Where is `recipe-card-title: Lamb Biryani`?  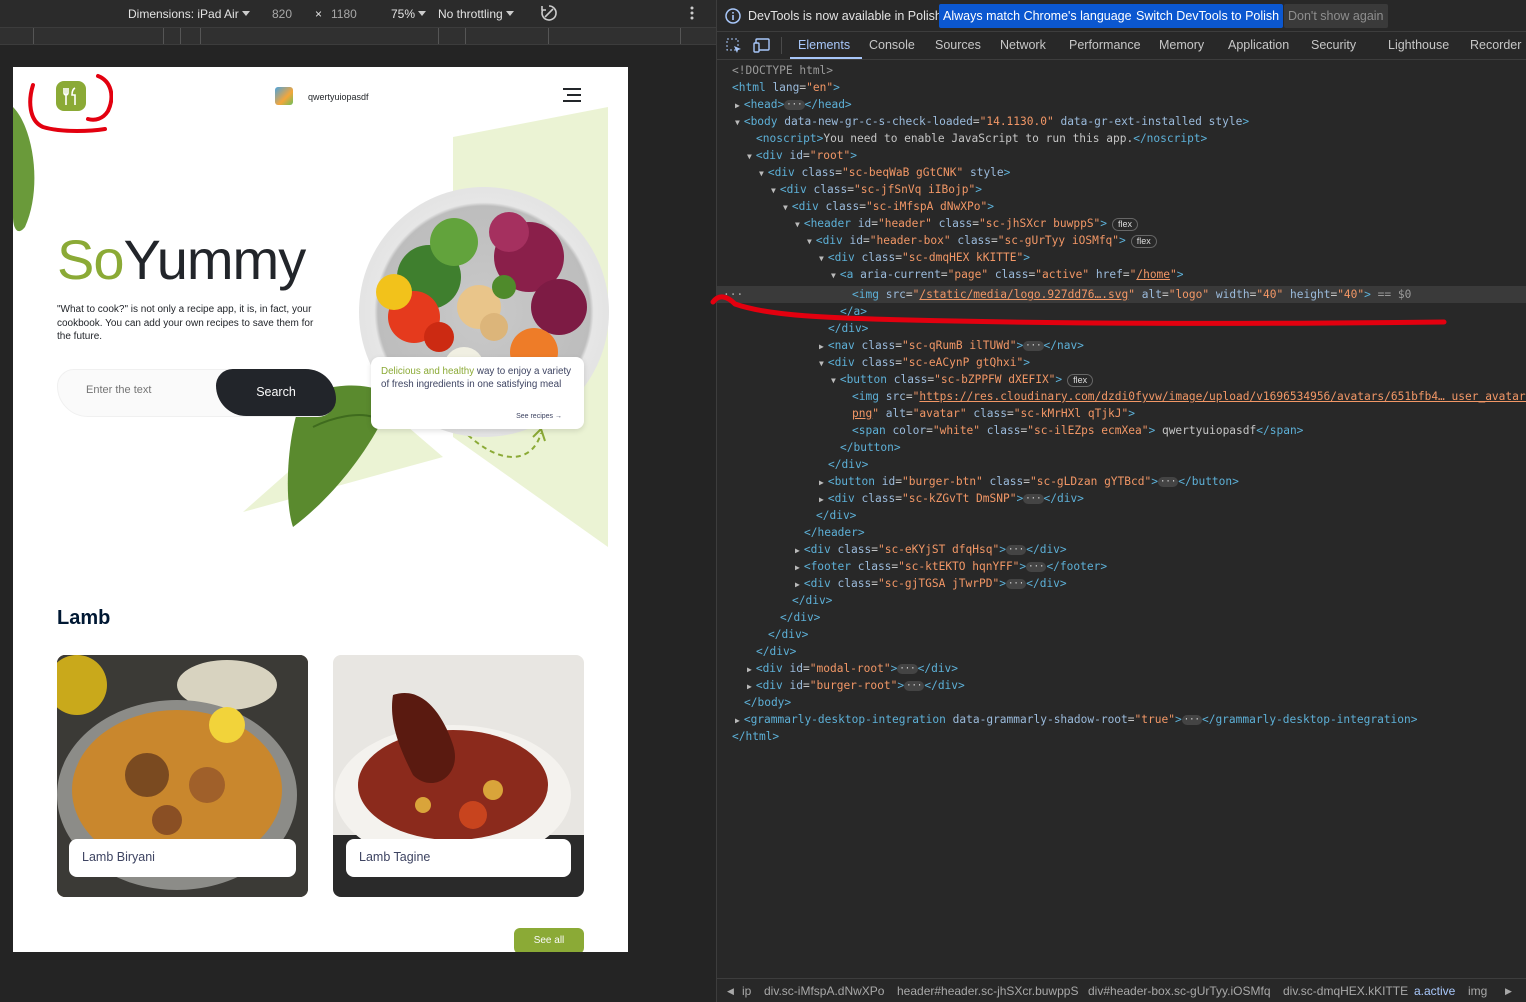 recipe-card-title: Lamb Biryani is located at coordinates (182, 858).